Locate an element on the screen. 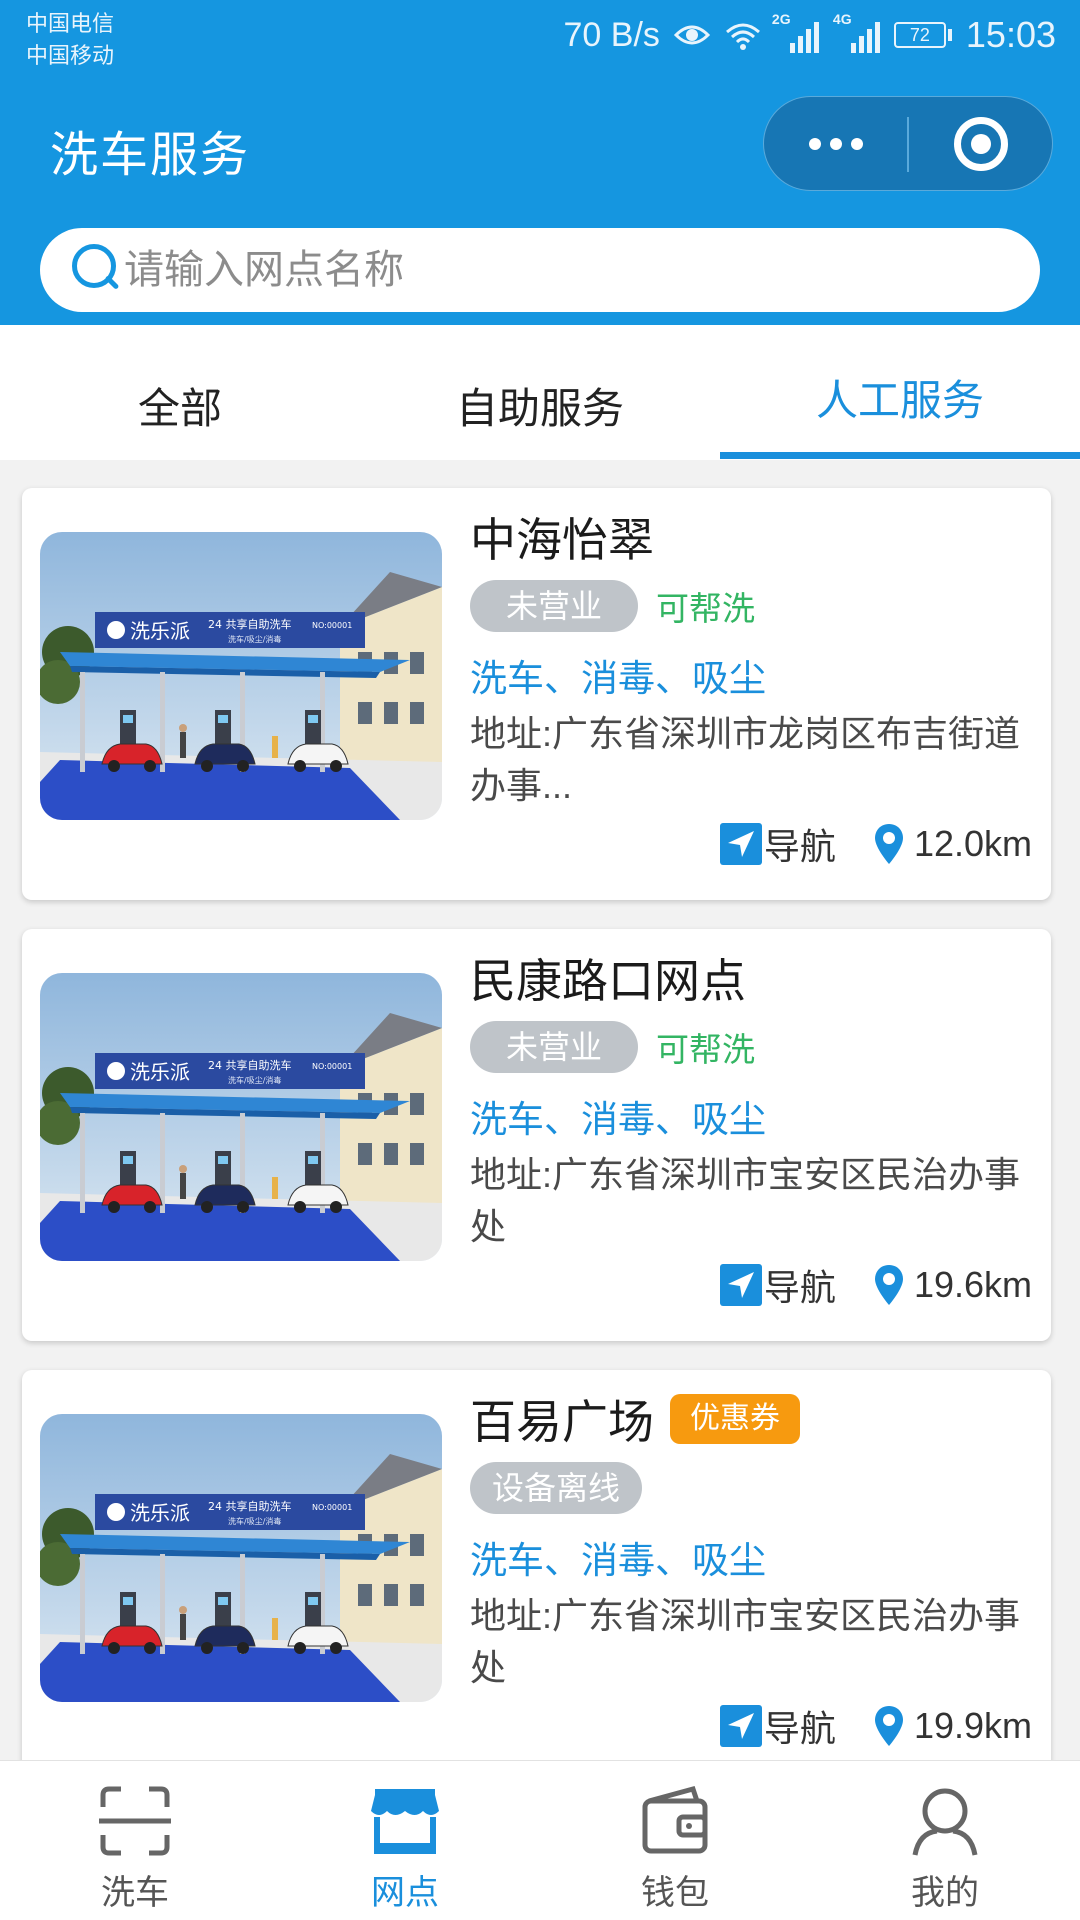 This screenshot has width=1080, height=1920. scan-icon is located at coordinates (135, 1821).